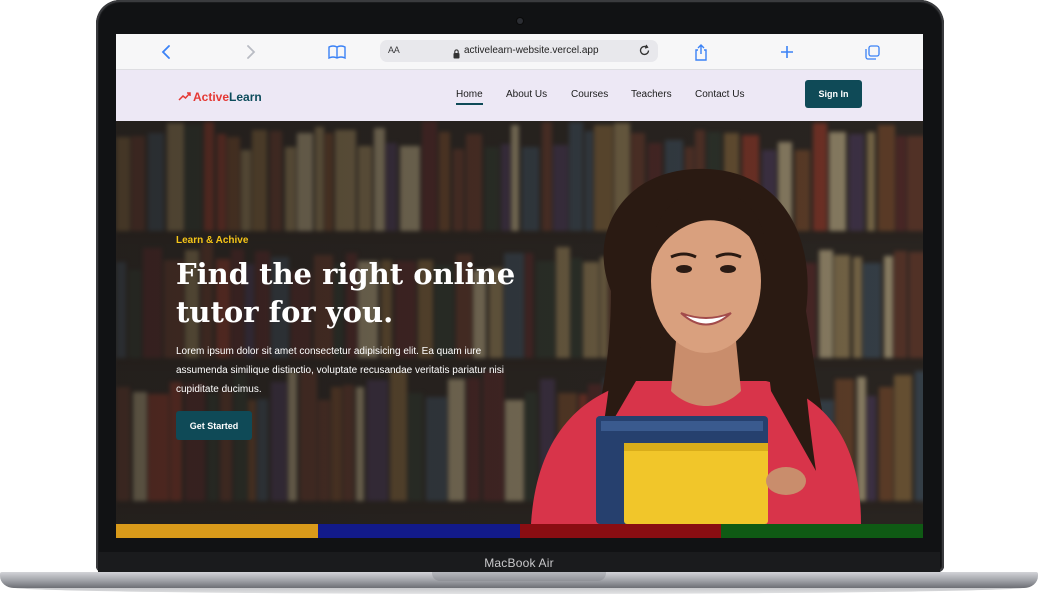 The height and width of the screenshot is (596, 1038). I want to click on logo-text-learn: Learn, so click(245, 97).